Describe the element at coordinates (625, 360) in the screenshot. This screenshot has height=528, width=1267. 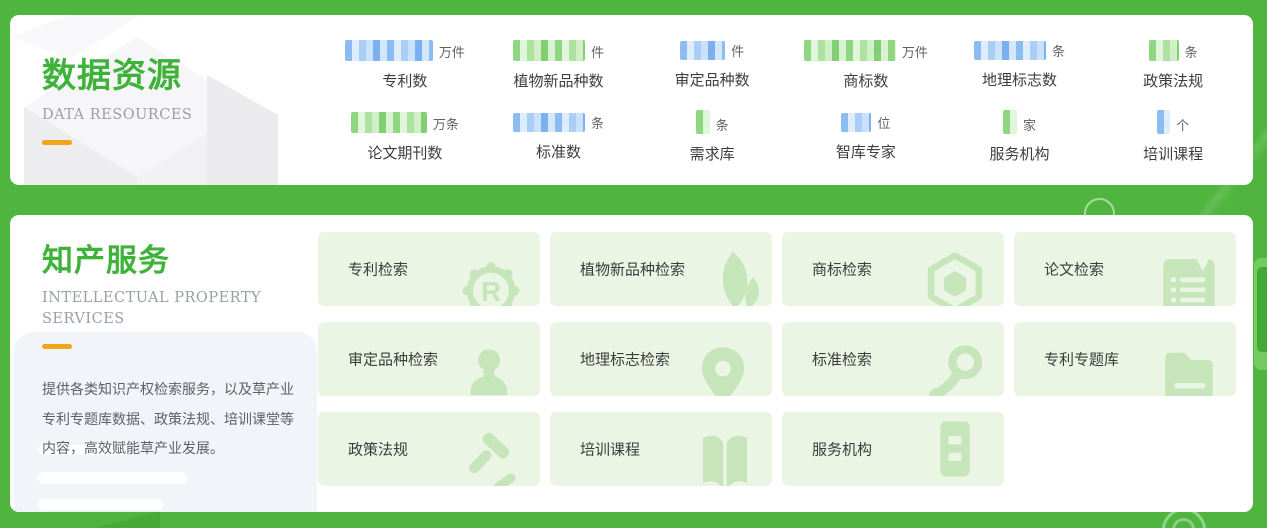
I see `service-card-label: 地理标志检索` at that location.